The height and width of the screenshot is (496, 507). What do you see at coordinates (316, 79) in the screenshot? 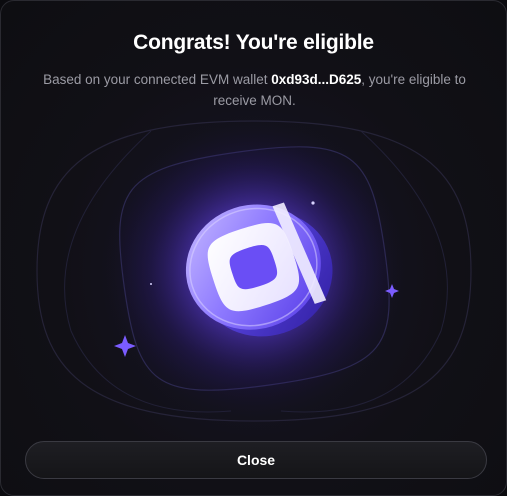
I see `wallet-address: 0xd93d...D625` at bounding box center [316, 79].